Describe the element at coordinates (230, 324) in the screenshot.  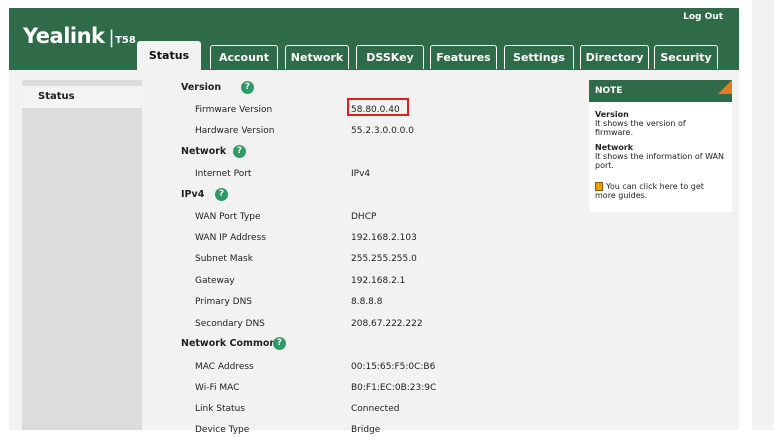
I see `row-label: Secondary DNS` at that location.